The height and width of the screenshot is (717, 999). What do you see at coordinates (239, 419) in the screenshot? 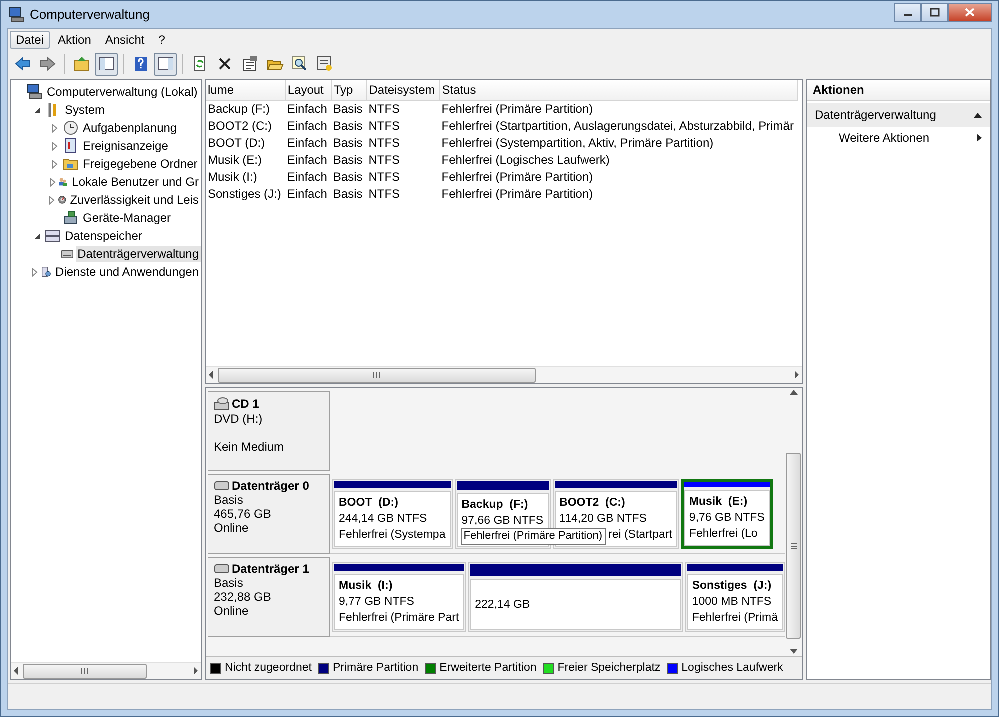
I see `disk-type: DVD (H:)` at bounding box center [239, 419].